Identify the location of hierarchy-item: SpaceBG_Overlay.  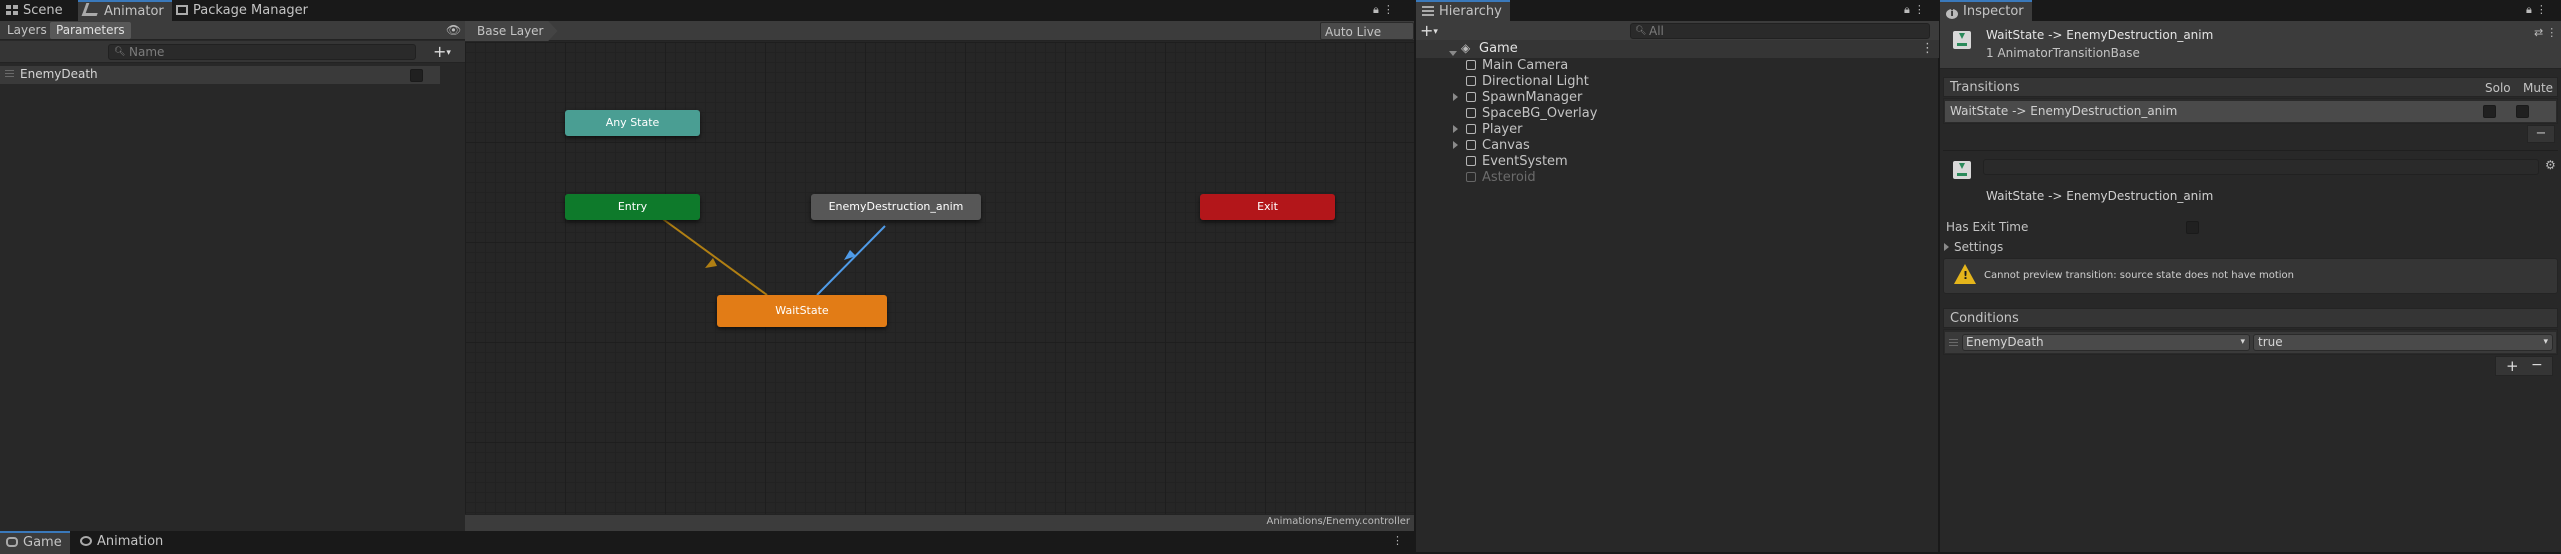
(1525, 114).